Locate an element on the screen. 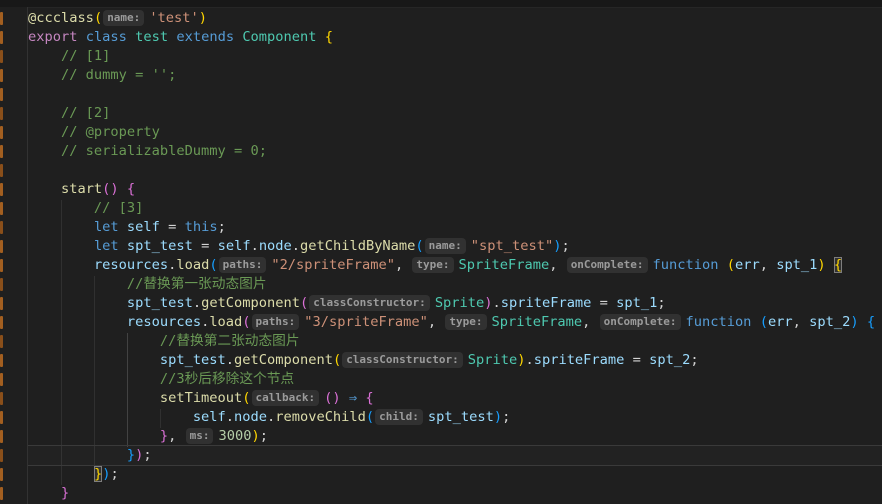 This screenshot has height=504, width=882. code-line: // serializableDummy = 0; is located at coordinates (455, 151).